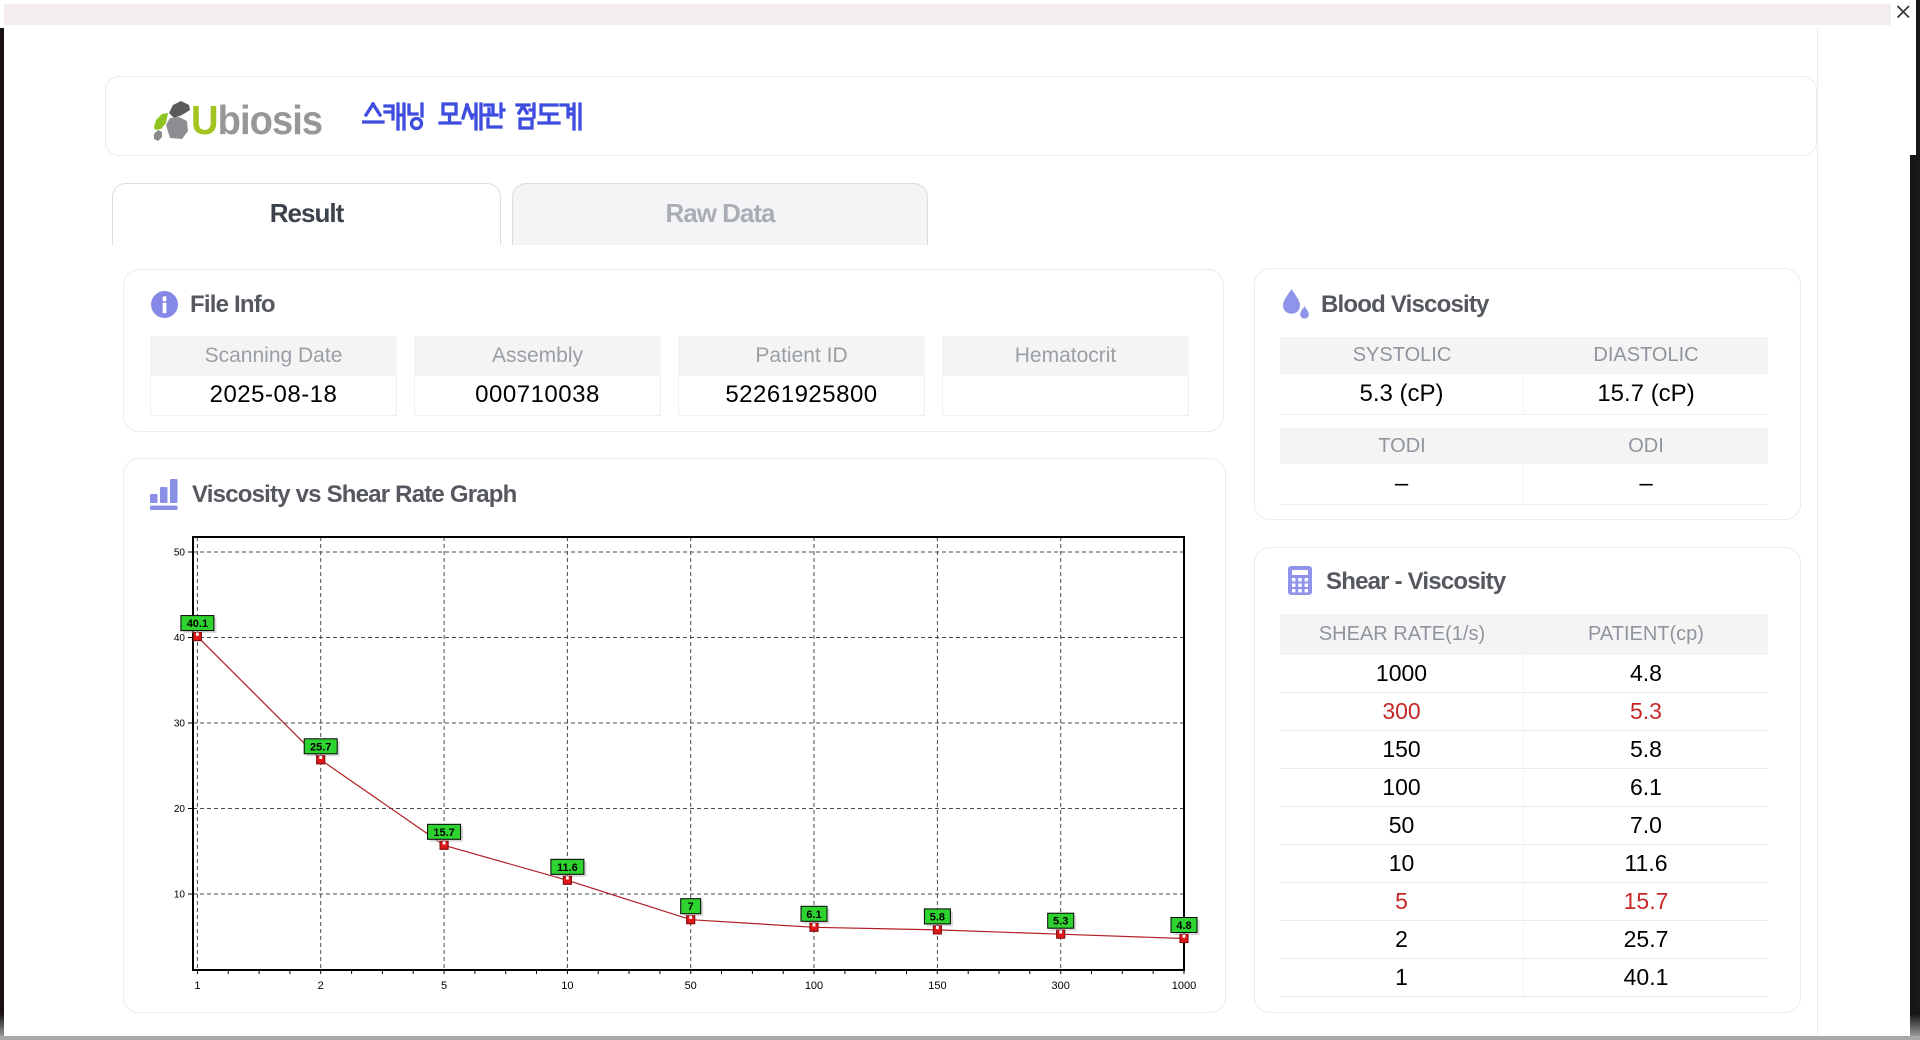  What do you see at coordinates (937, 986) in the screenshot?
I see `svg-text: 150` at bounding box center [937, 986].